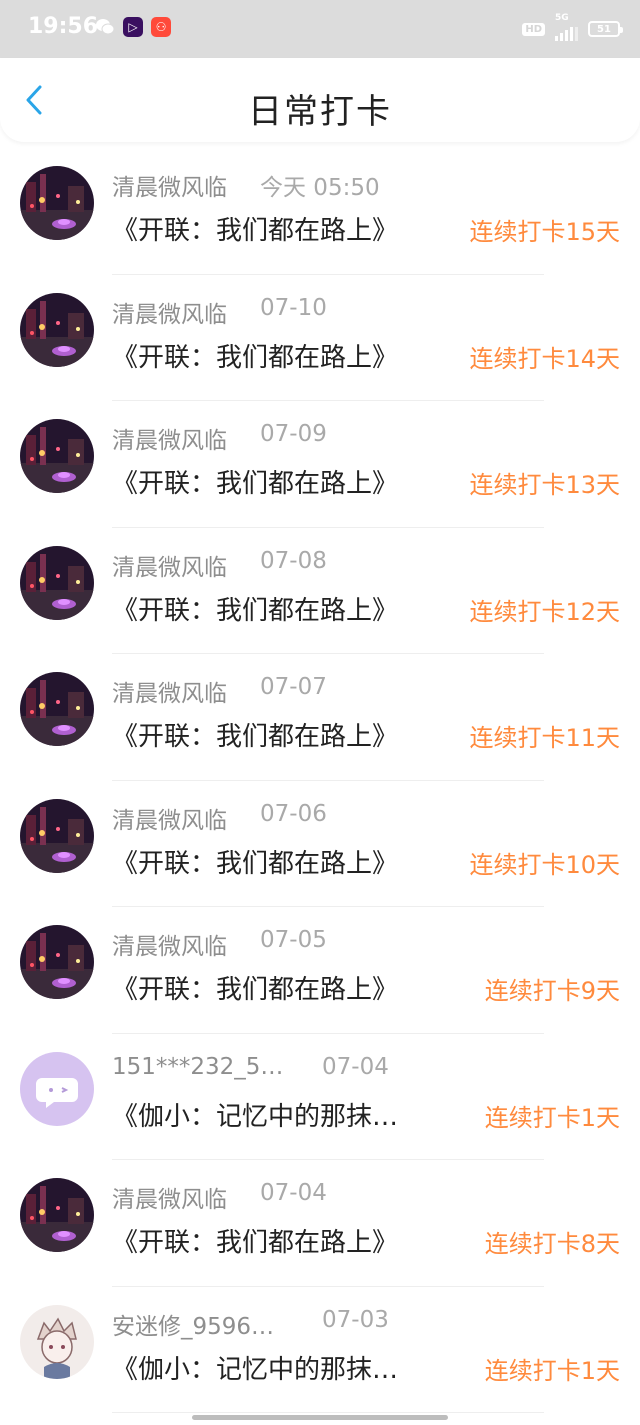 Image resolution: width=640 pixels, height=1425 pixels. Describe the element at coordinates (320, 844) in the screenshot. I see `checkin-row: 清晨微风临 07-06 《开联：我们都在路上》 连续打卡10天` at that location.